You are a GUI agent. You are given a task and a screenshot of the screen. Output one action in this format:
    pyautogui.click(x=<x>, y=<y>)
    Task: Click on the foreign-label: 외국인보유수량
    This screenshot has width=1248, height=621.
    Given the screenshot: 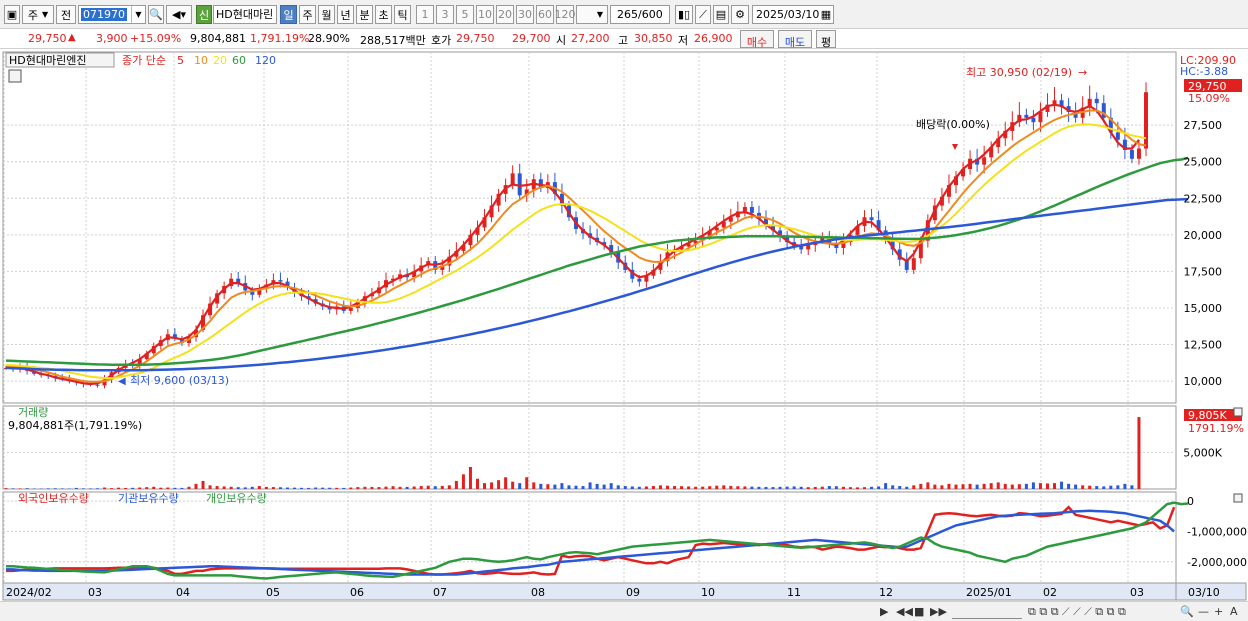 What is the action you would take?
    pyautogui.click(x=53, y=498)
    